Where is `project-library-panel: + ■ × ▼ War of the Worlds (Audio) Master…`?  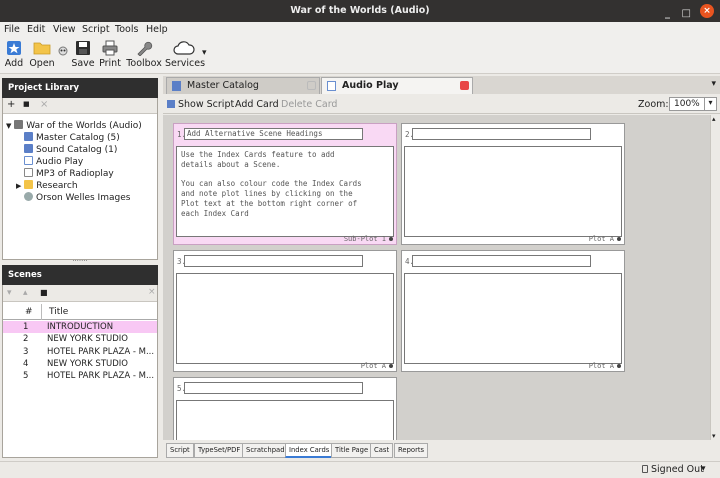
project-library-panel: + ■ × ▼ War of the Worlds (Audio) Master… is located at coordinates (80, 179).